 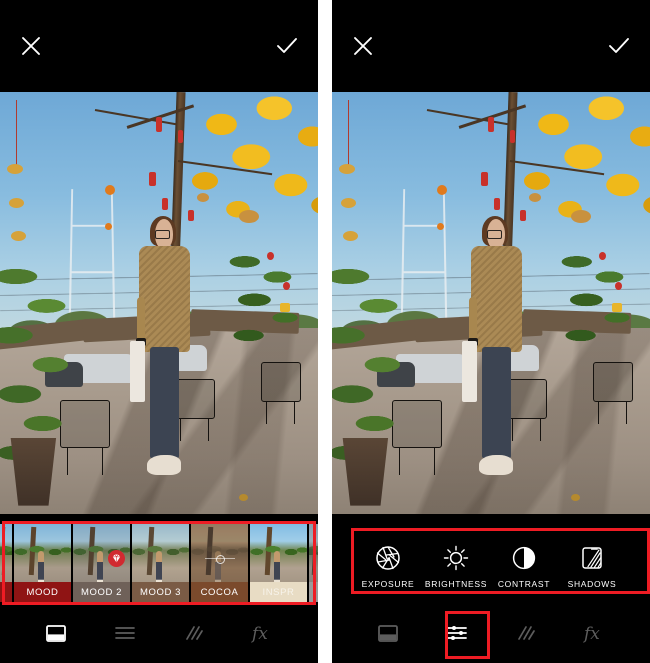 I want to click on tool-nav-right: fx, so click(x=491, y=632).